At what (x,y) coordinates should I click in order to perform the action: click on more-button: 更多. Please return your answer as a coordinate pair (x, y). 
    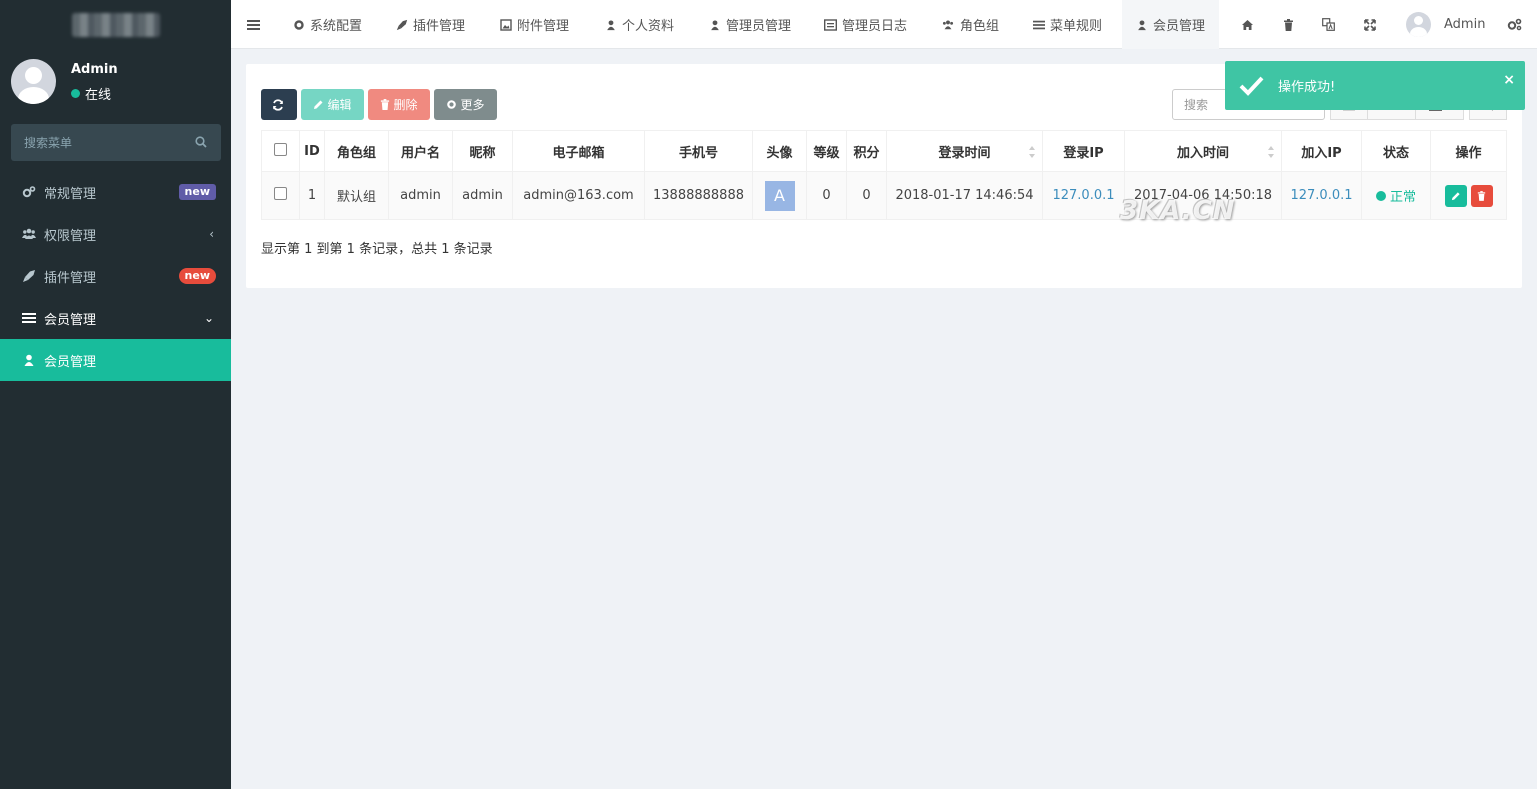
    Looking at the image, I should click on (465, 104).